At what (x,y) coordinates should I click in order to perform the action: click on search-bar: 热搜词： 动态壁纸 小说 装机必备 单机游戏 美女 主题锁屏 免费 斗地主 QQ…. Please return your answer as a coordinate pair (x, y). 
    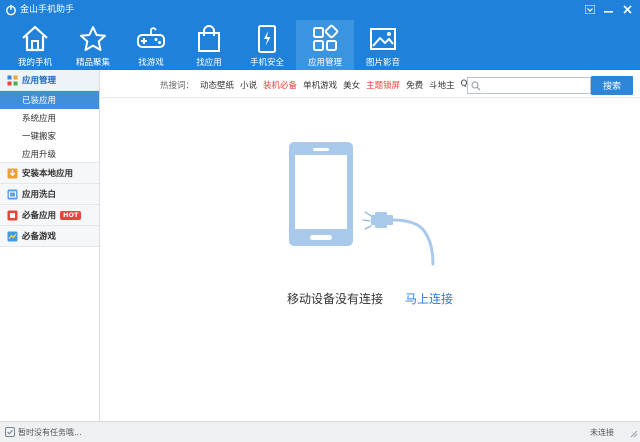
    Looking at the image, I should click on (370, 84).